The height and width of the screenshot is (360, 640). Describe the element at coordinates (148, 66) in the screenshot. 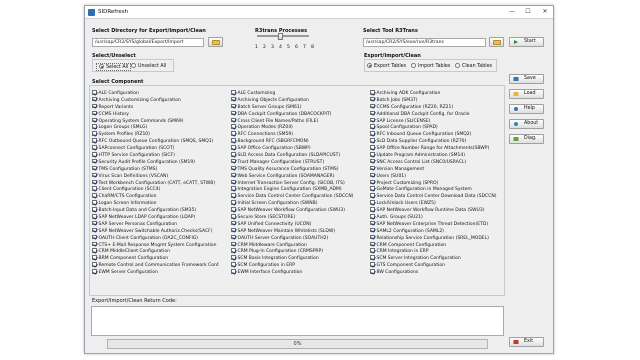

I see `unselect-all-radio: Unselect All` at that location.